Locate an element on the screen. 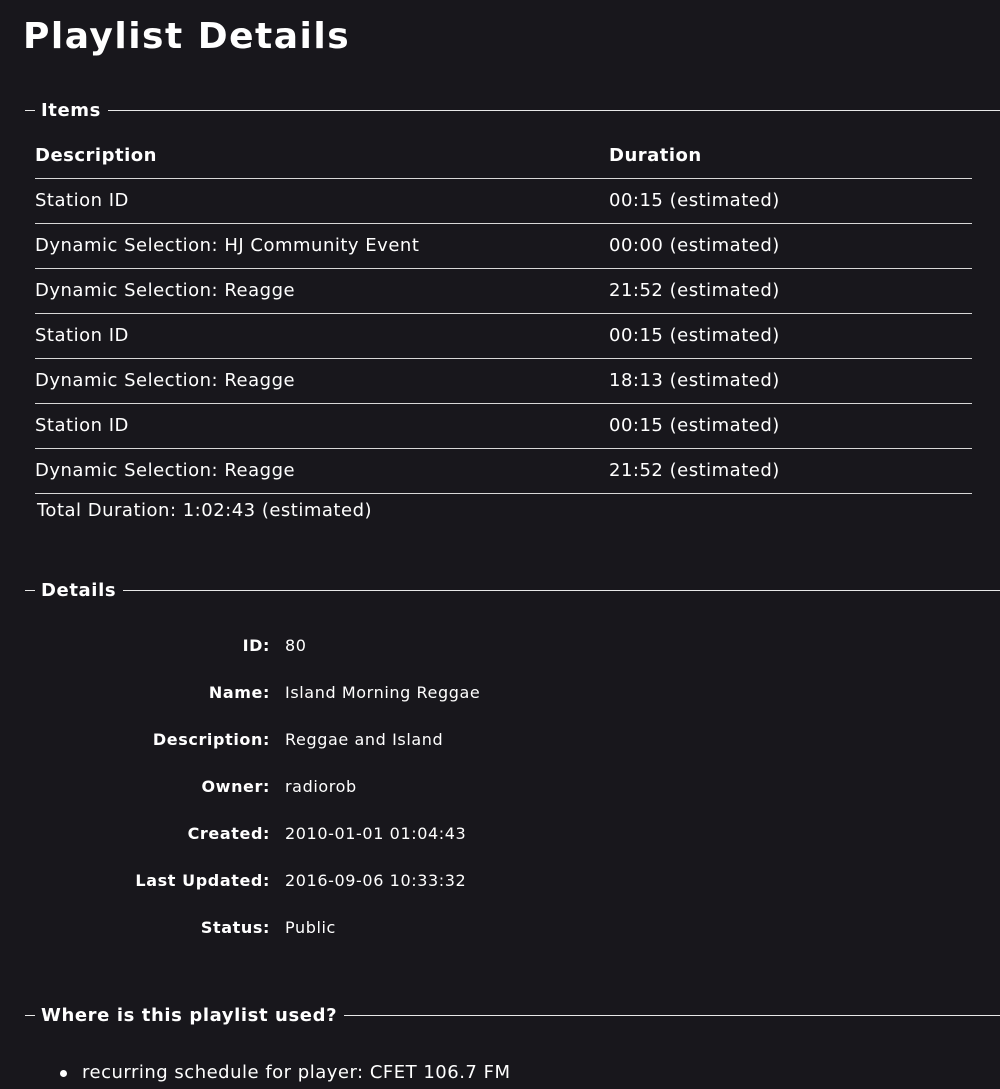  detail-value: Reggae and Island is located at coordinates (364, 739).